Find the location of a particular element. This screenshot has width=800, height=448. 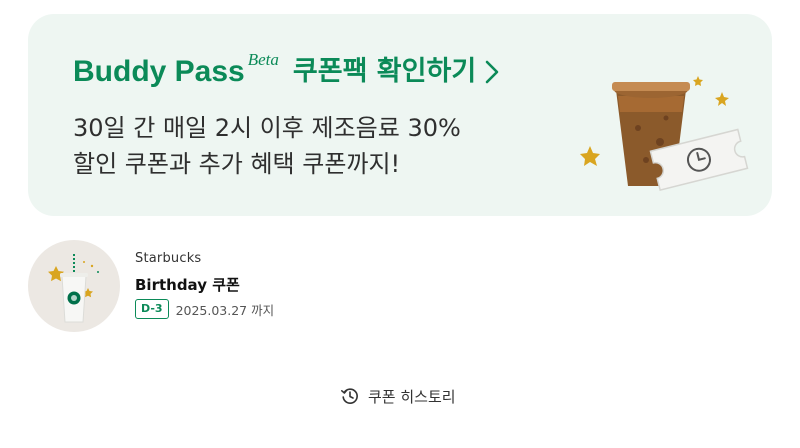

coupon-history-button: 쿠폰 히스토리 is located at coordinates (398, 396).